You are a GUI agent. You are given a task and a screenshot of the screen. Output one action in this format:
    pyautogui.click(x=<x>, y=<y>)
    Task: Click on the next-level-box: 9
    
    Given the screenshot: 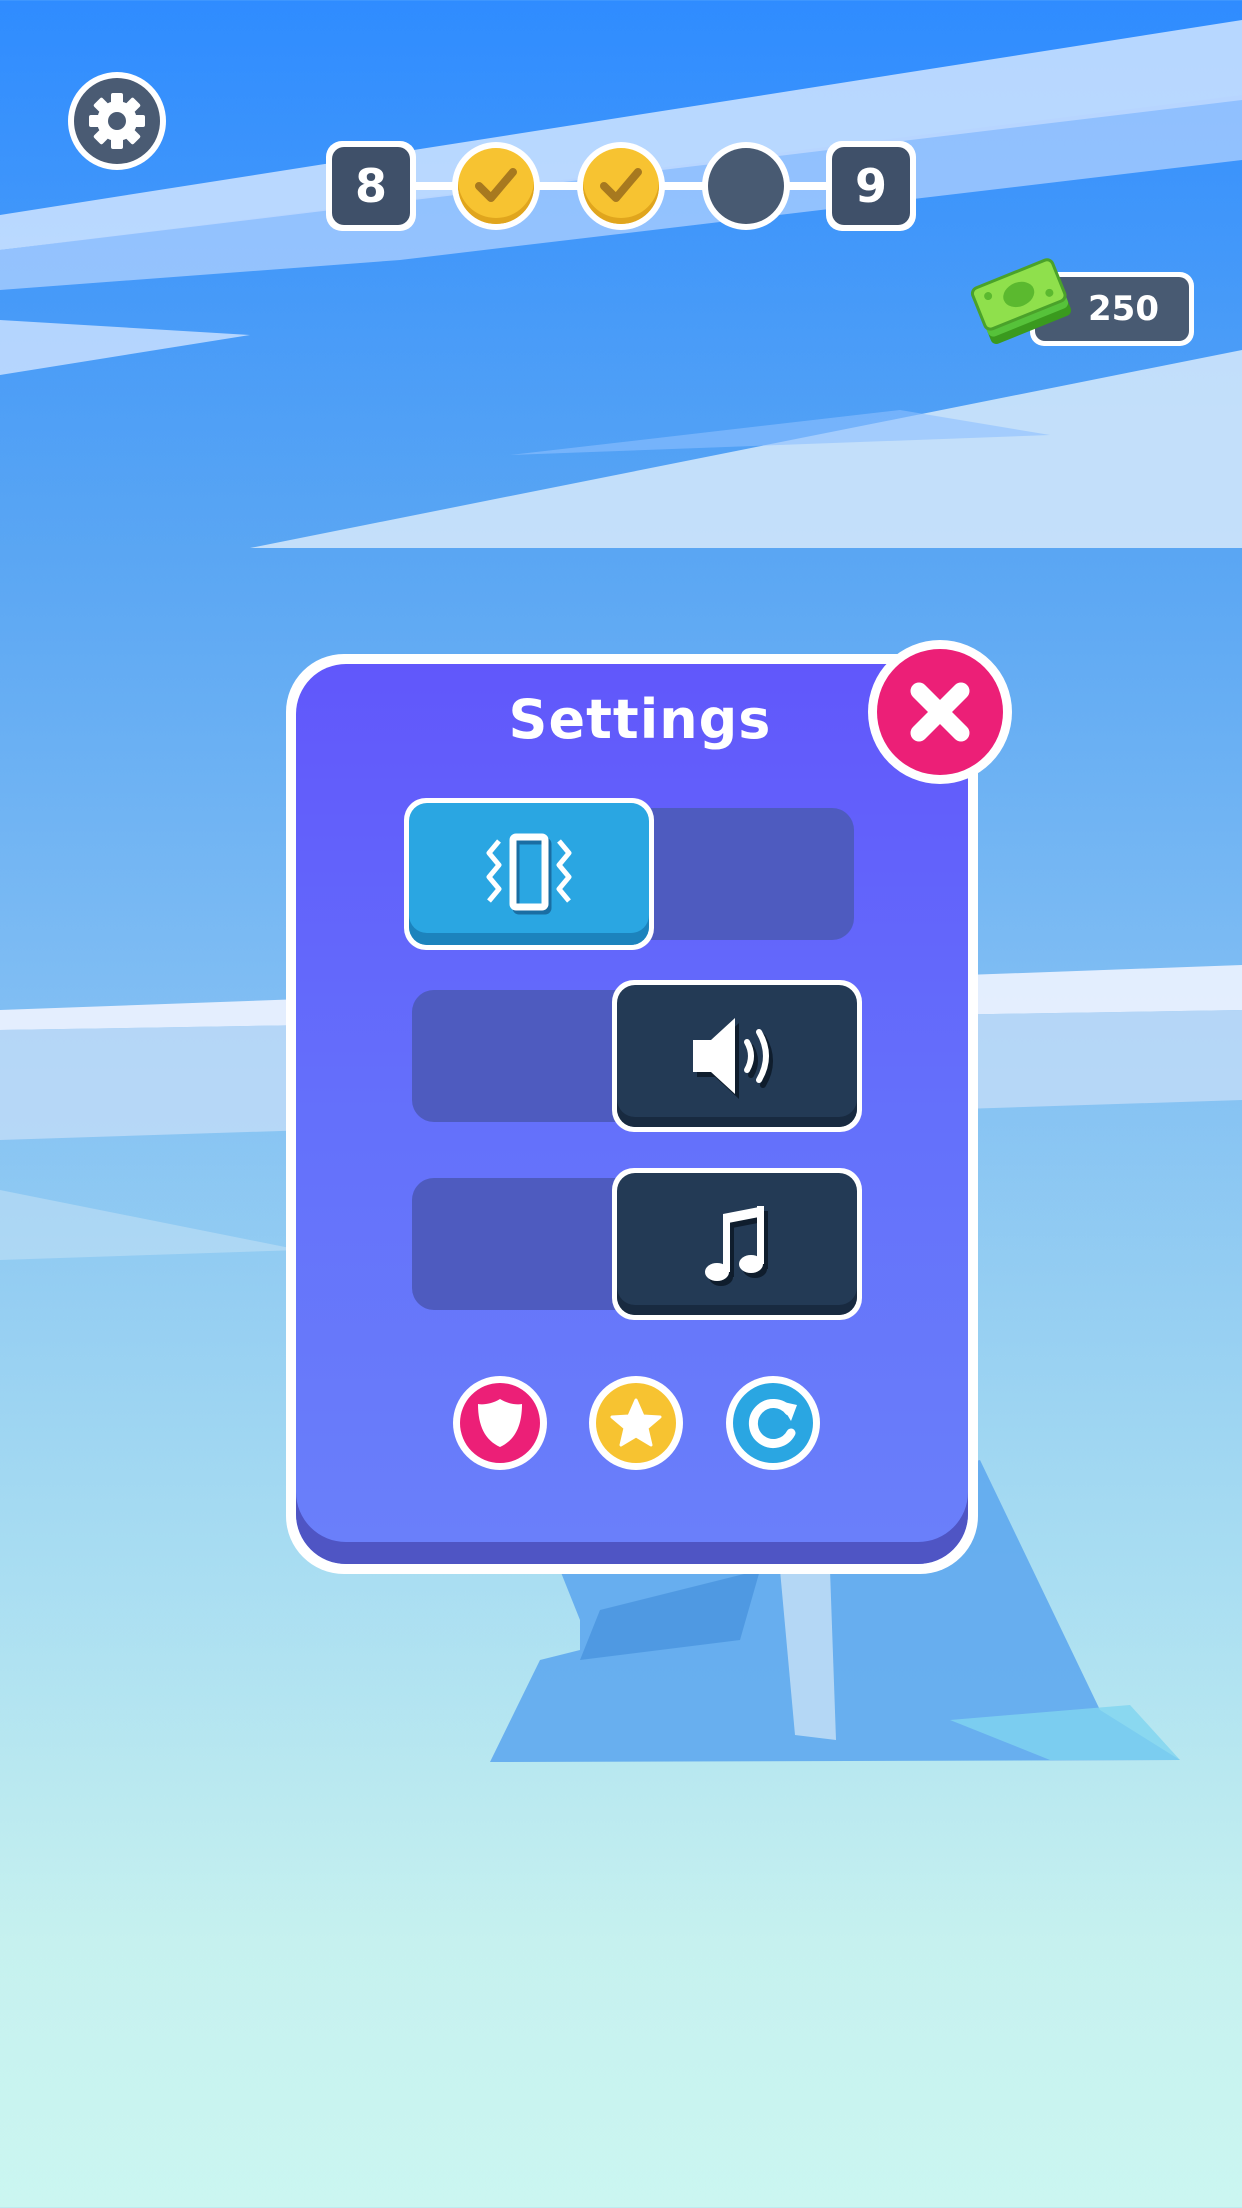 What is the action you would take?
    pyautogui.click(x=871, y=186)
    